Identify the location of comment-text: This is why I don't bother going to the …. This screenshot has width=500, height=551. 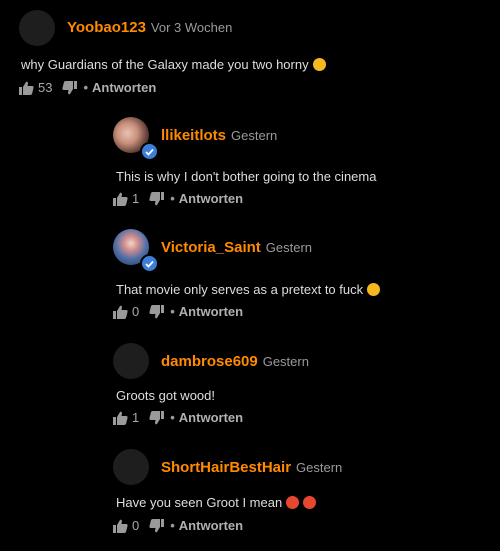
(246, 176).